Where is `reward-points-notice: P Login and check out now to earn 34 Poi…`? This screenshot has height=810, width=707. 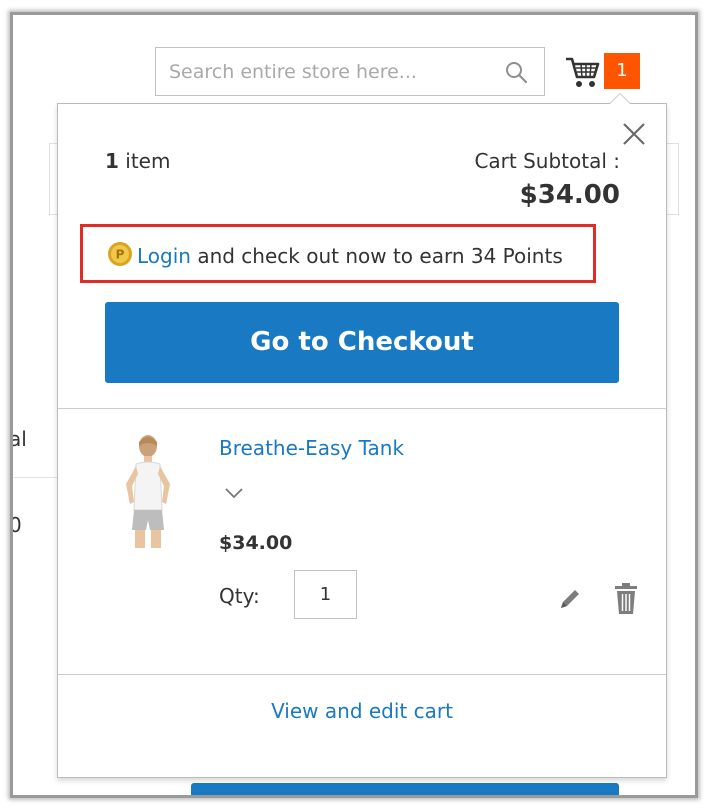 reward-points-notice: P Login and check out now to earn 34 Poi… is located at coordinates (338, 253).